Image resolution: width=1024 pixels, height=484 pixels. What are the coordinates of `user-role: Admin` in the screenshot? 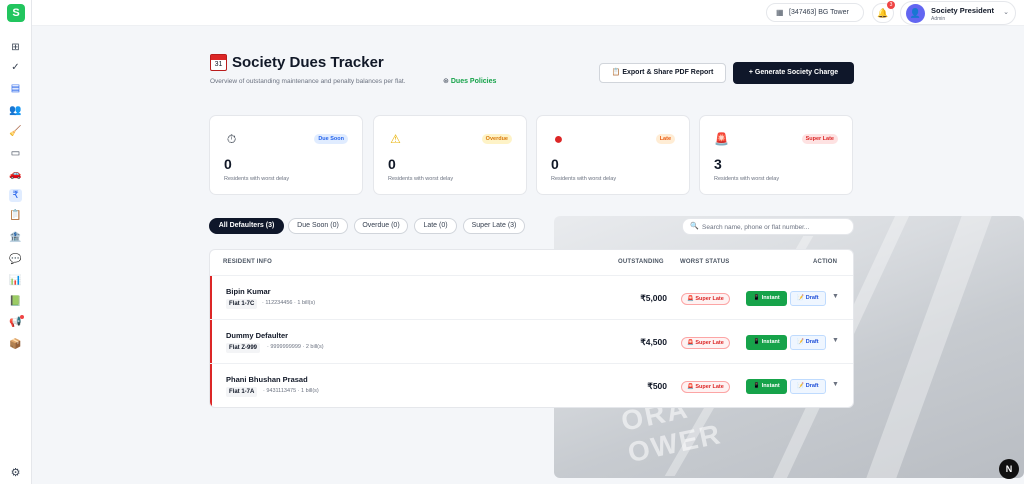 It's located at (938, 19).